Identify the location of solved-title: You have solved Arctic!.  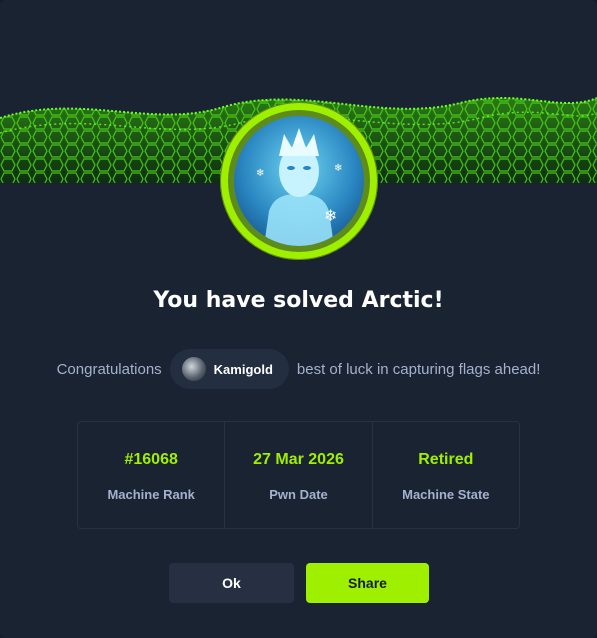
(298, 300).